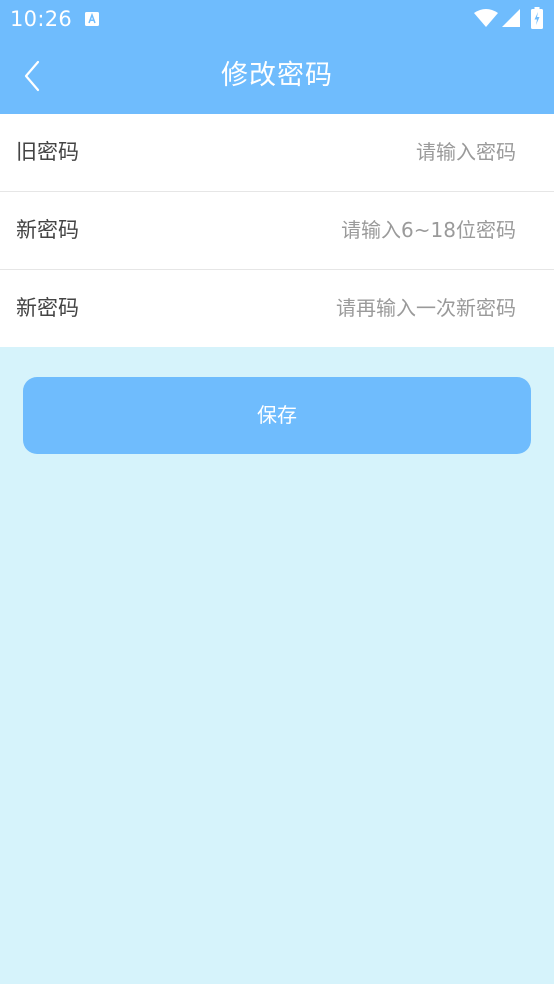 Image resolution: width=554 pixels, height=984 pixels. Describe the element at coordinates (92, 18) in the screenshot. I see `a-box-icon` at that location.